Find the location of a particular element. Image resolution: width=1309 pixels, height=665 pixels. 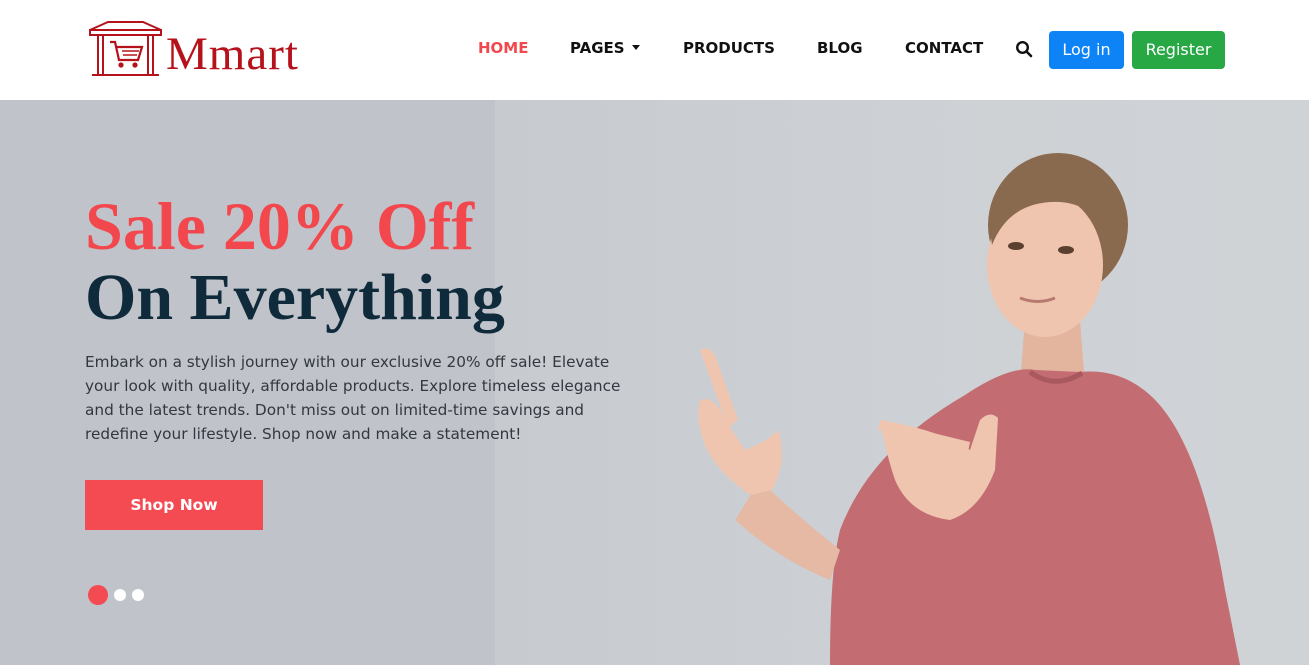

brand-logo: Mmart is located at coordinates (213, 49).